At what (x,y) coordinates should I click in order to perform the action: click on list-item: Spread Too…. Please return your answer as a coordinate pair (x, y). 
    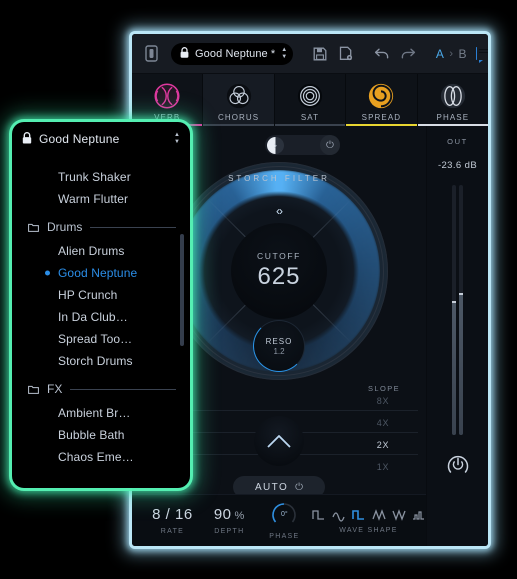
    Looking at the image, I should click on (101, 339).